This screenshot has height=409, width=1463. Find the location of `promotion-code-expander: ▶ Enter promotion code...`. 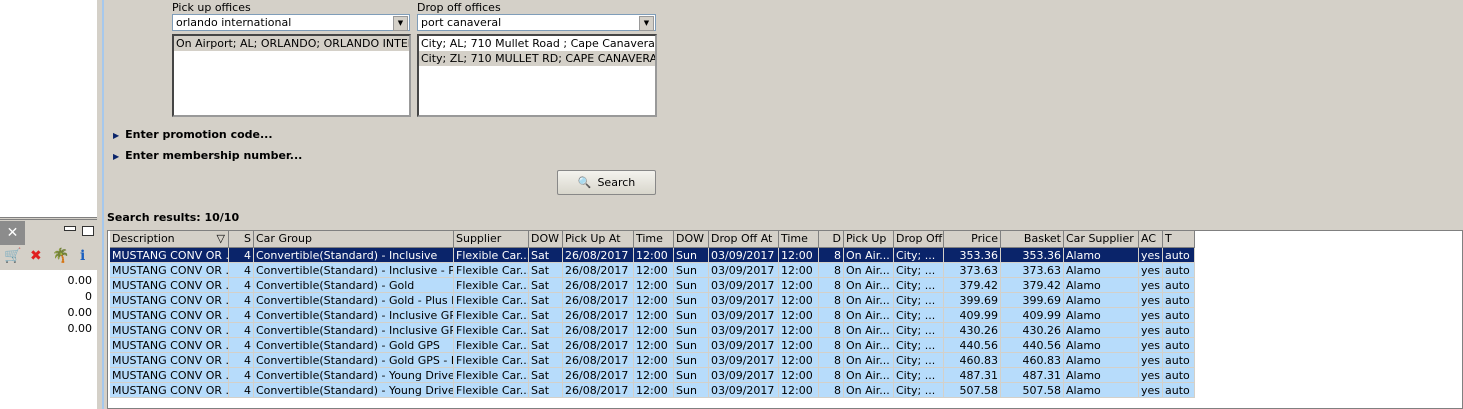

promotion-code-expander: ▶ Enter promotion code... is located at coordinates (193, 134).